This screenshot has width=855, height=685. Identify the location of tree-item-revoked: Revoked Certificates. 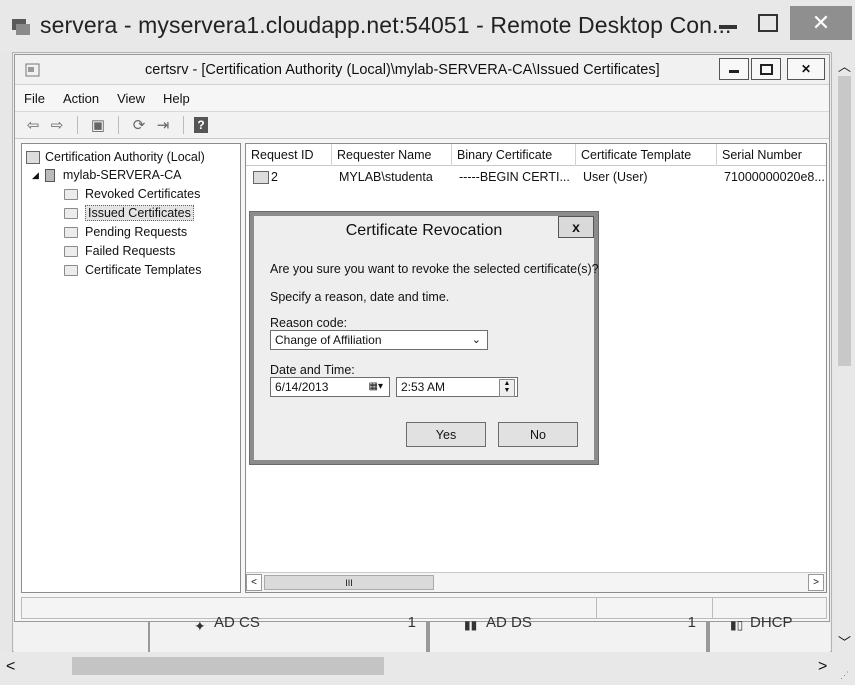
(132, 194).